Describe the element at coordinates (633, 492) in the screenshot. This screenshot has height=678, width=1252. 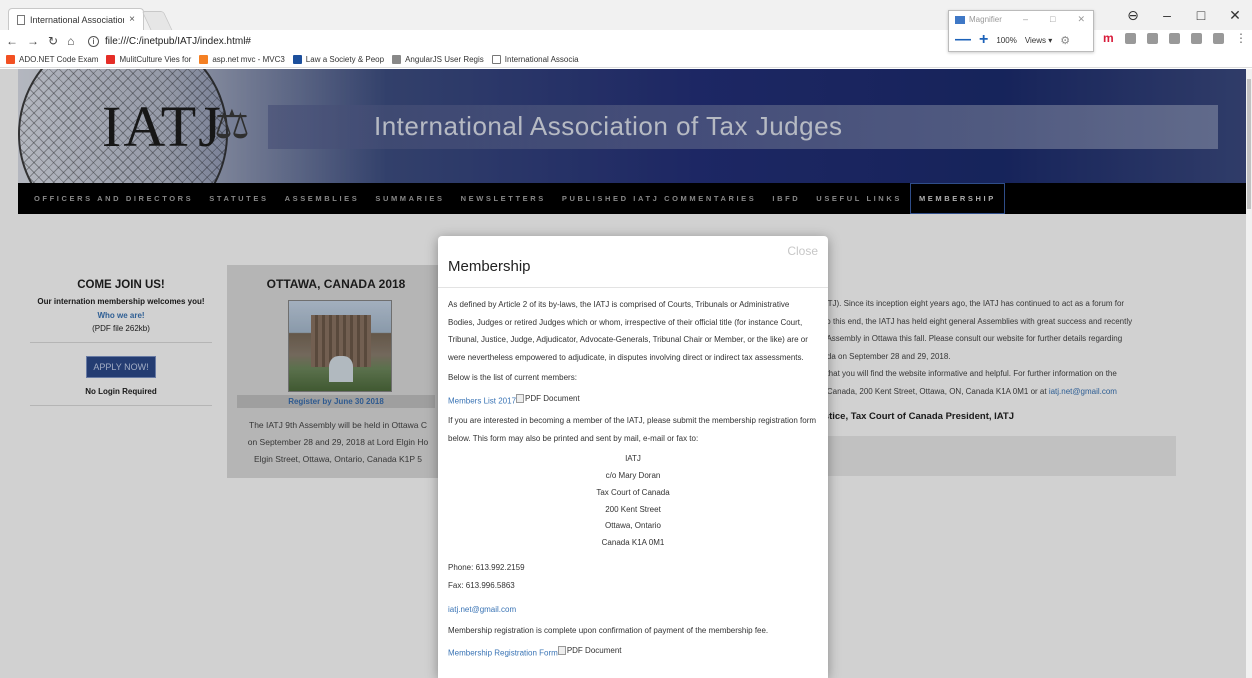
I see `address-line: Tax Court of Canada` at that location.